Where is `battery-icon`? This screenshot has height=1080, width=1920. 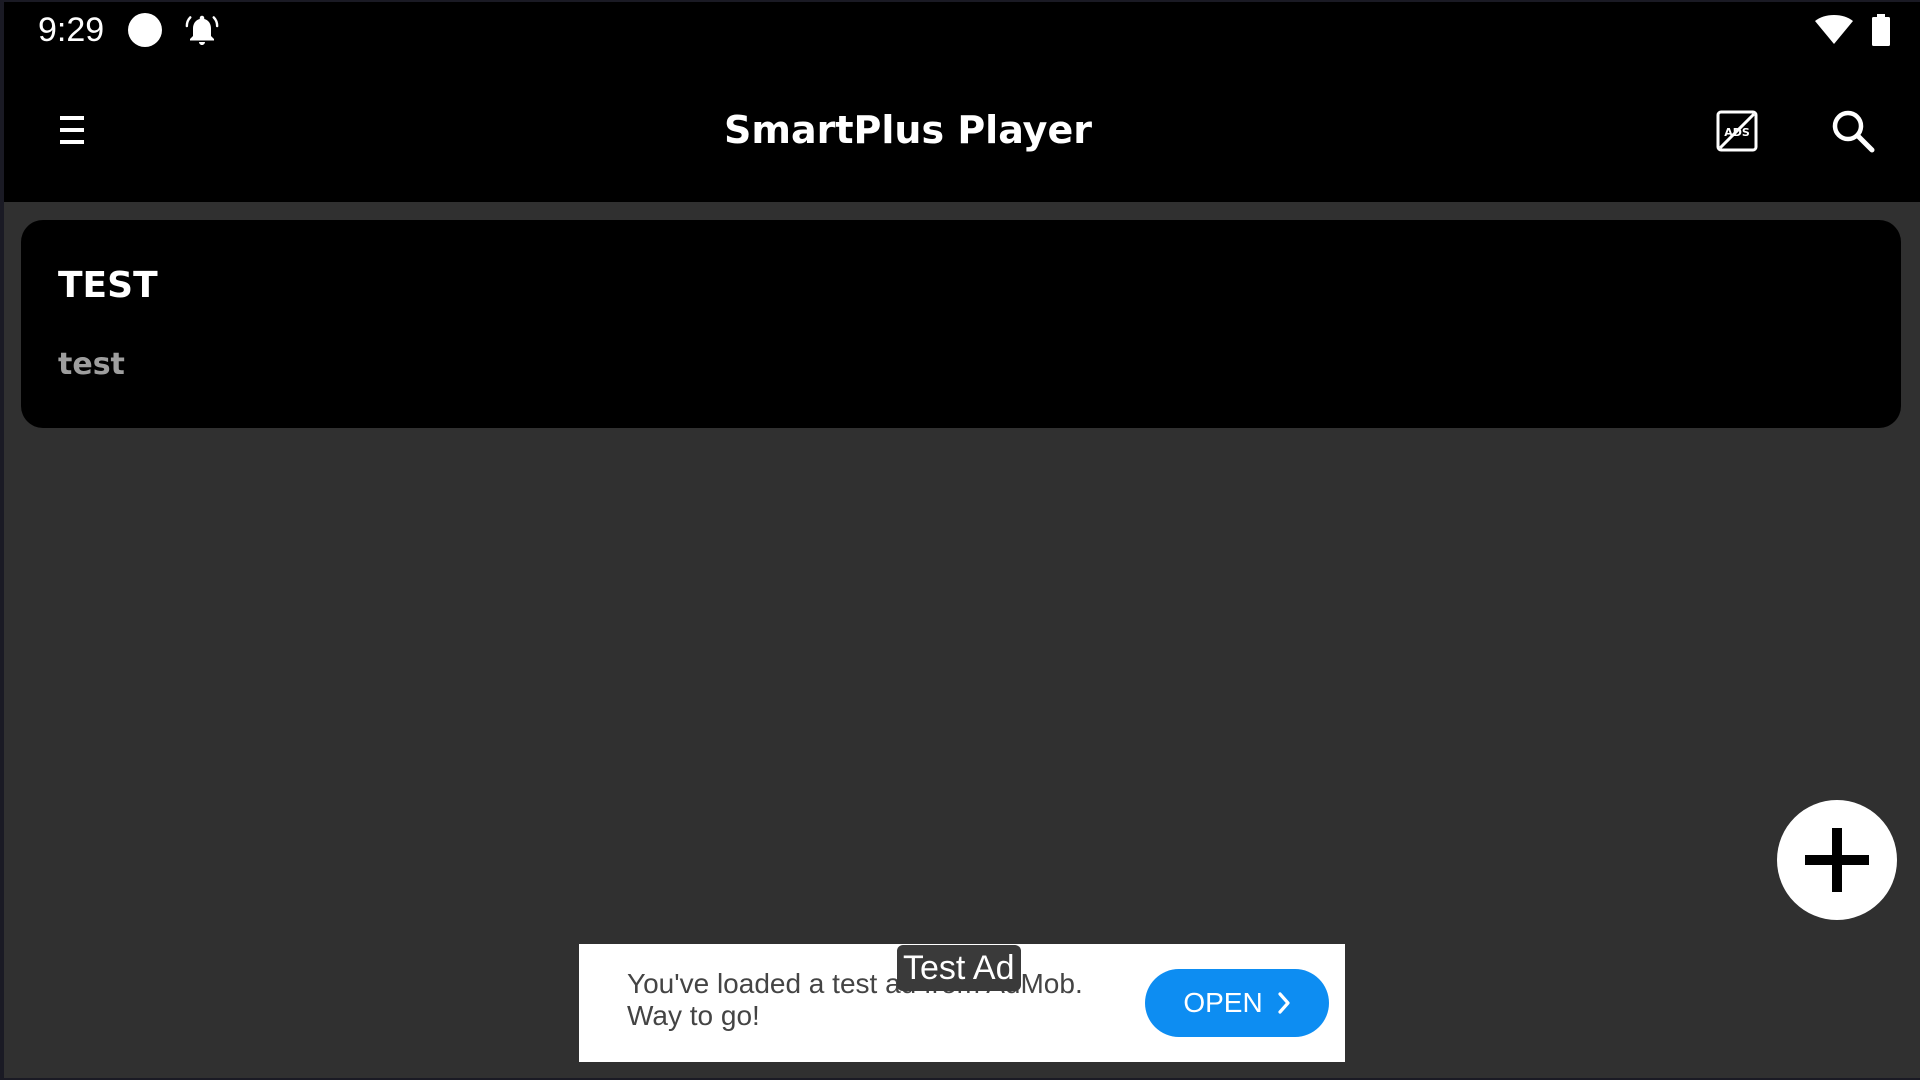
battery-icon is located at coordinates (1881, 30).